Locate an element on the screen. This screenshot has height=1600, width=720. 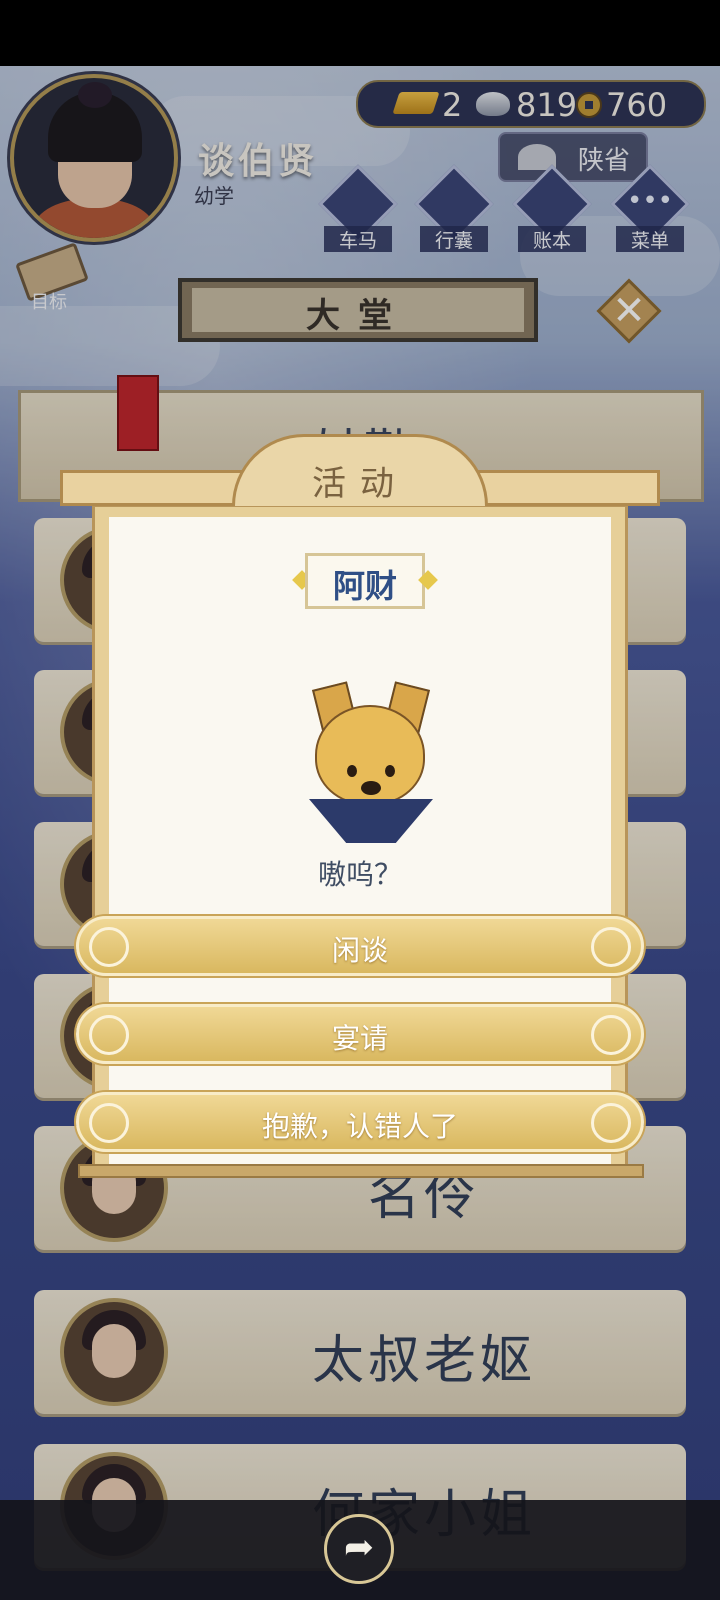
modal-title: 活动 is located at coordinates (360, 484).